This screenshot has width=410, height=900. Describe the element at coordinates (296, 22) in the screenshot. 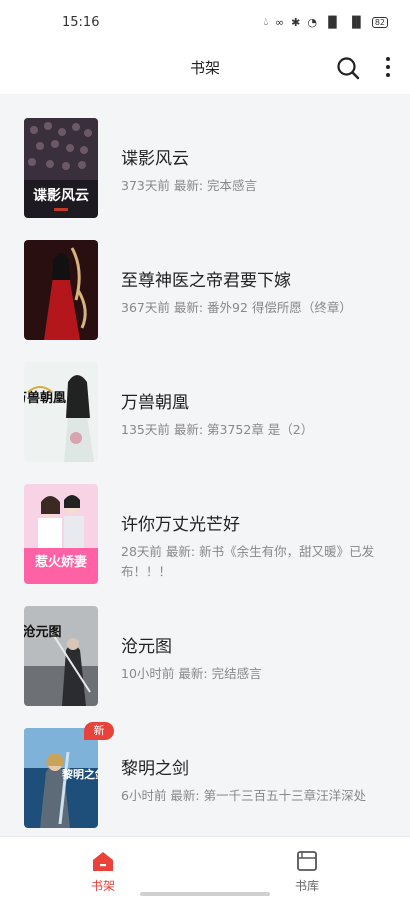

I see `bluetooth-icon: ✱` at that location.